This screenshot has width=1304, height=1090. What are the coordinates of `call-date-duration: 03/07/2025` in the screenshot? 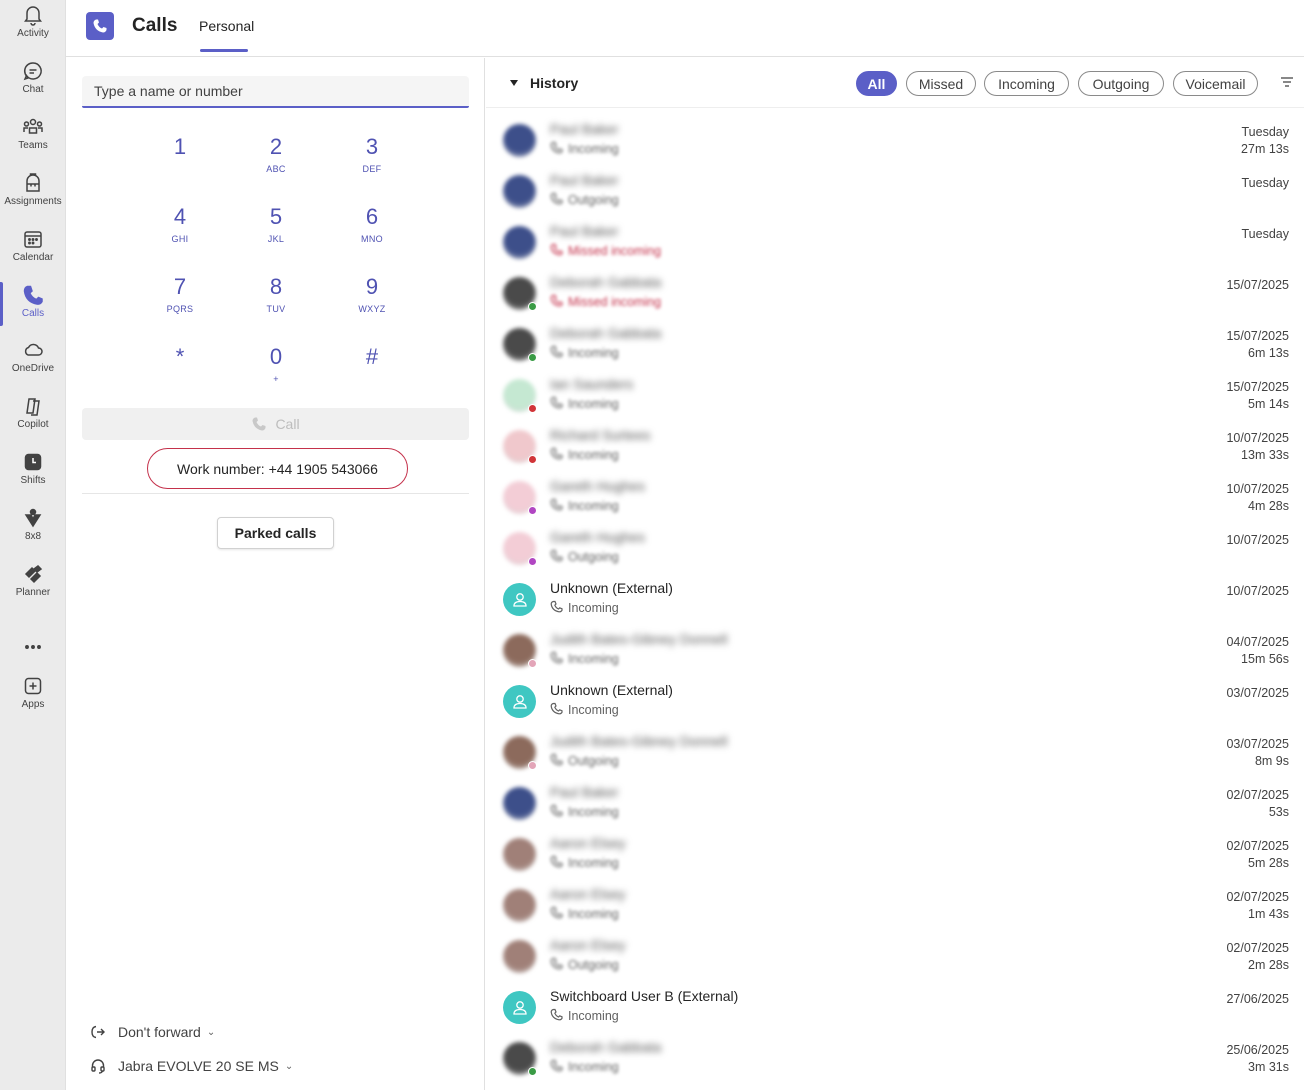 It's located at (1257, 693).